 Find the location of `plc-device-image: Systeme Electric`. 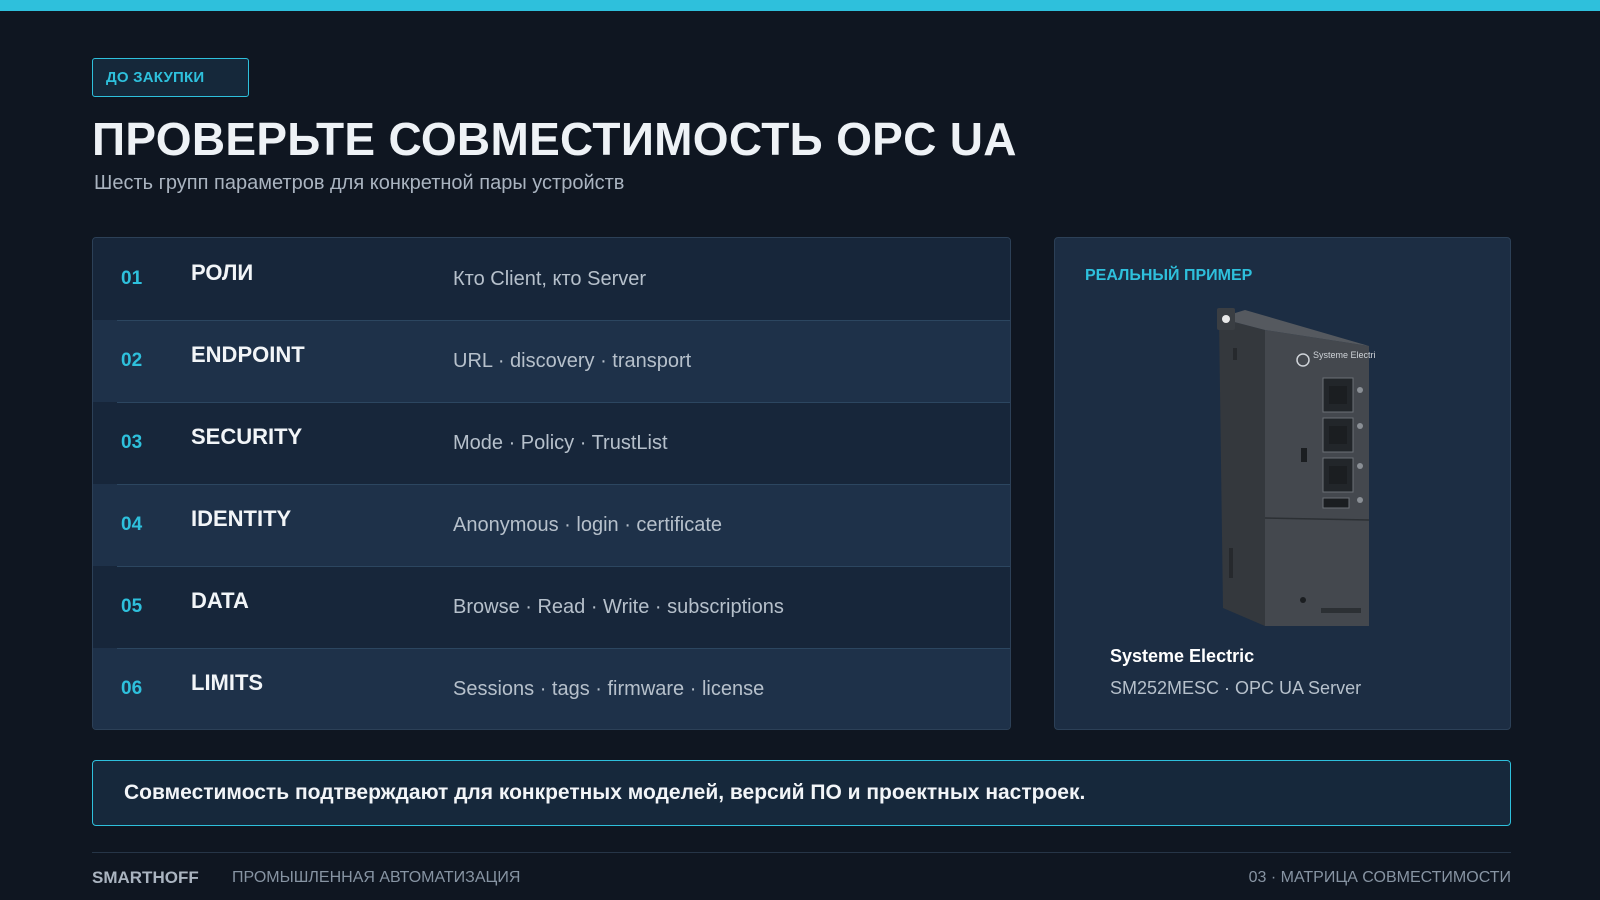

plc-device-image: Systeme Electric is located at coordinates (1296, 467).